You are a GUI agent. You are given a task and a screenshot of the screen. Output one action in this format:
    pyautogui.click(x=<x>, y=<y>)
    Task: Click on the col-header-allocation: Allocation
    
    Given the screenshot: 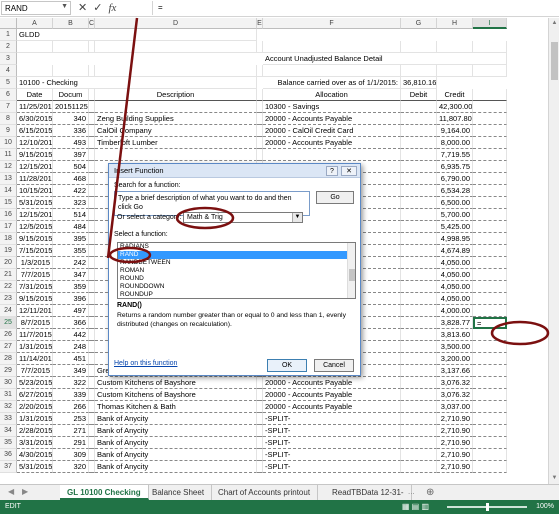 What is the action you would take?
    pyautogui.click(x=332, y=95)
    